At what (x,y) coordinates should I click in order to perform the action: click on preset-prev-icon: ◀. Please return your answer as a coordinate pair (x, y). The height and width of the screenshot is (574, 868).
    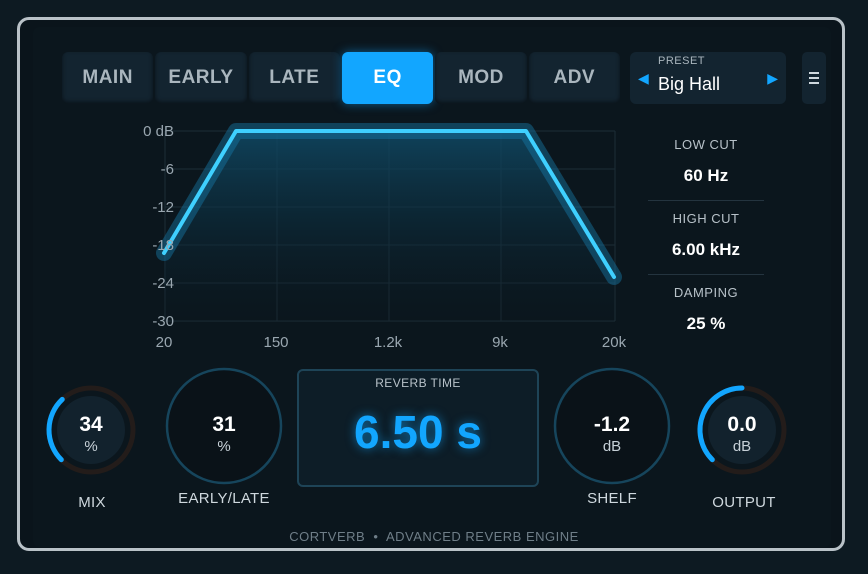
    Looking at the image, I should click on (643, 78).